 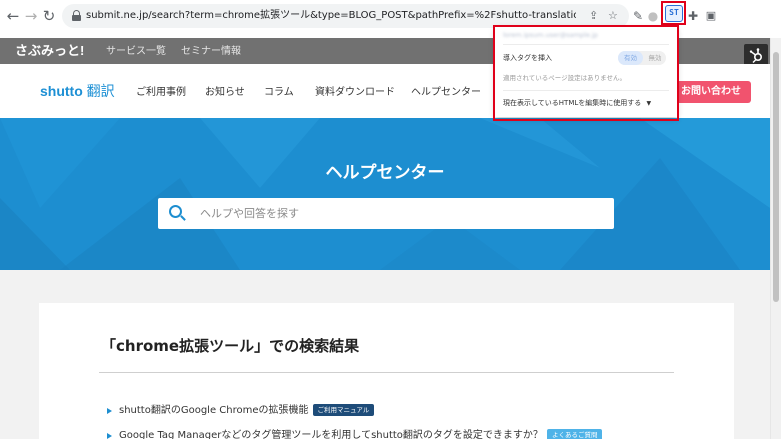 What do you see at coordinates (776, 177) in the screenshot?
I see `scrollbar-thumb` at bounding box center [776, 177].